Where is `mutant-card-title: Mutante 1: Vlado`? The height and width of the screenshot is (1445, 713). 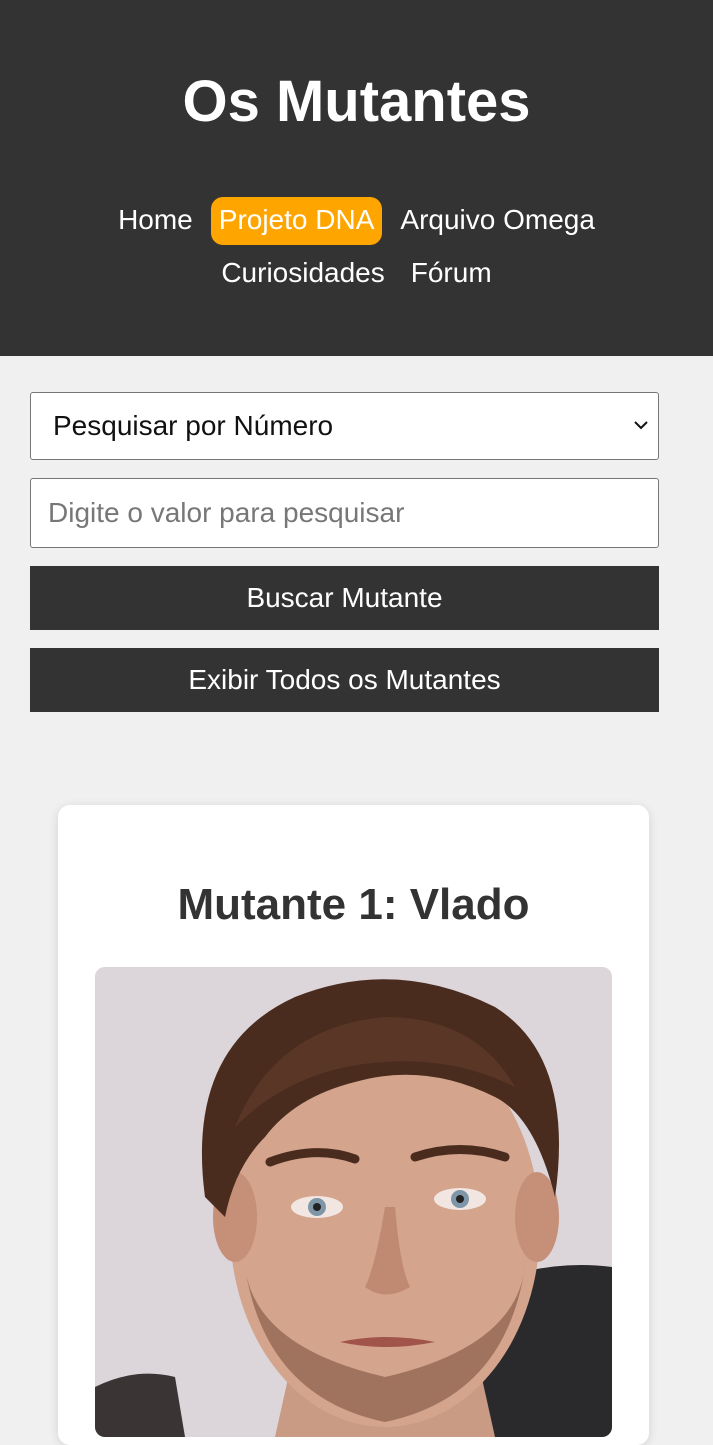
mutant-card-title: Mutante 1: Vlado is located at coordinates (353, 904).